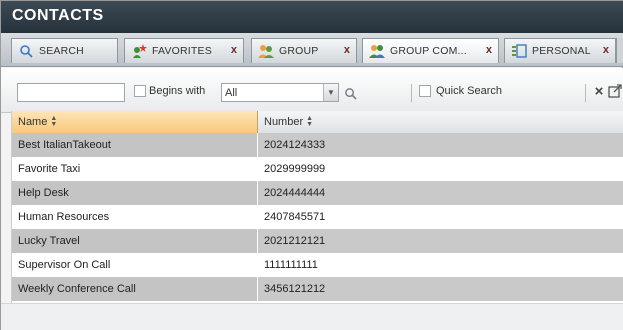 The width and height of the screenshot is (623, 330). I want to click on tab-label: PERSONAL, so click(561, 51).